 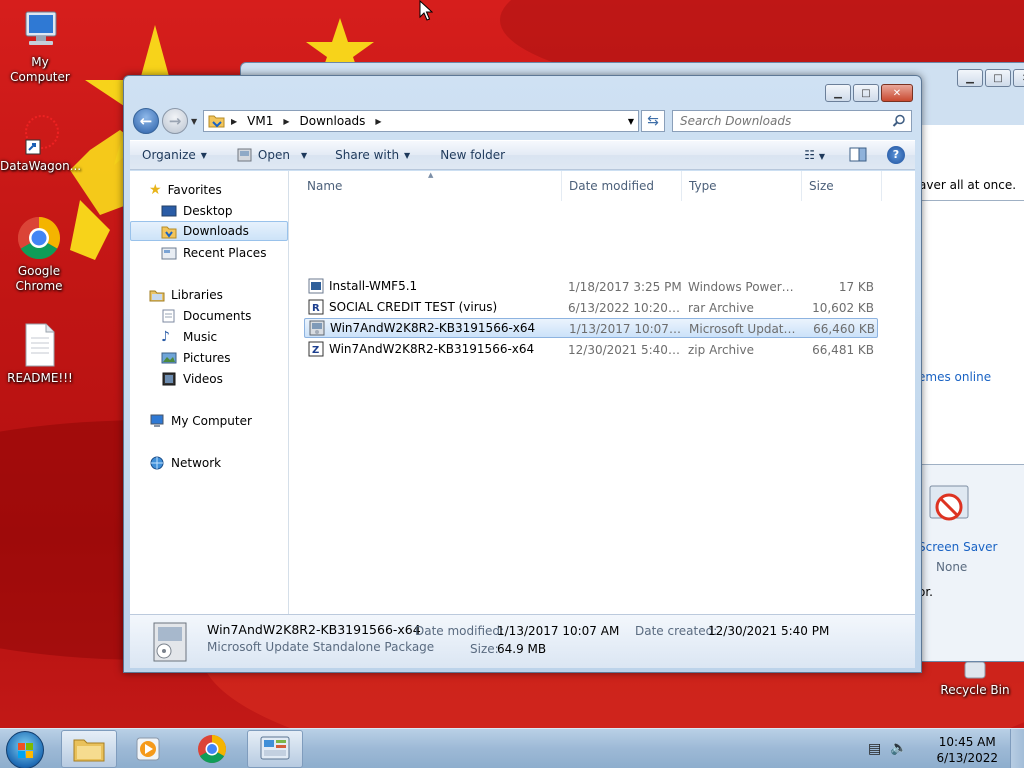 What do you see at coordinates (39, 254) in the screenshot?
I see `desktop-icon-google-chrome: Google Chrome` at bounding box center [39, 254].